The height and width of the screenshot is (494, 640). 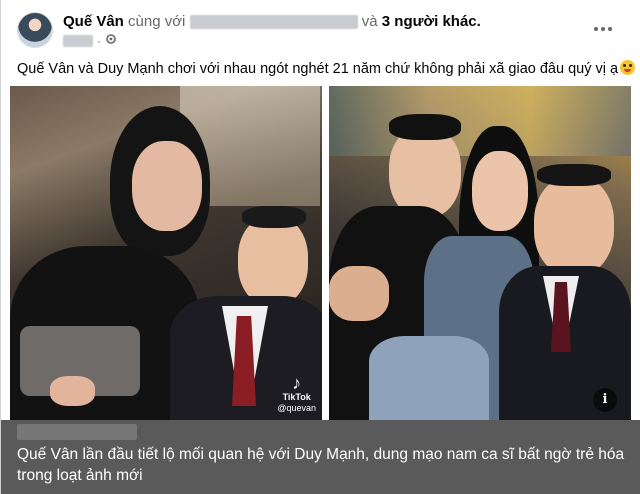 I want to click on tiktok-icon: ♪, so click(x=297, y=383).